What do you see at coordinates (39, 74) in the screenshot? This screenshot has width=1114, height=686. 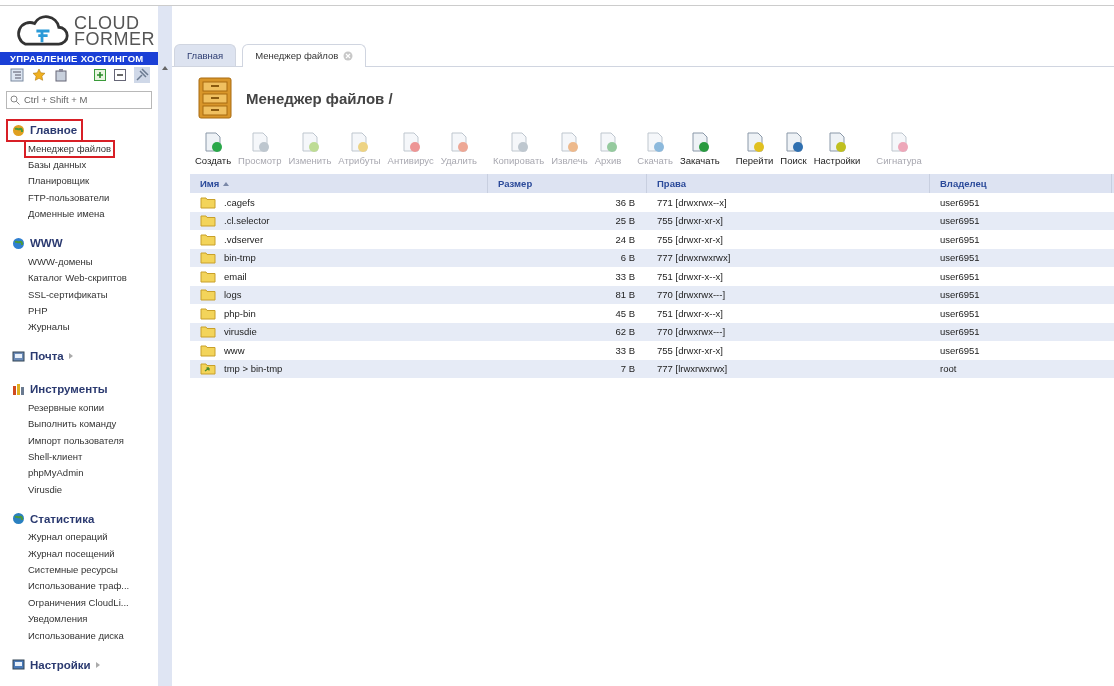 I see `star-icon` at bounding box center [39, 74].